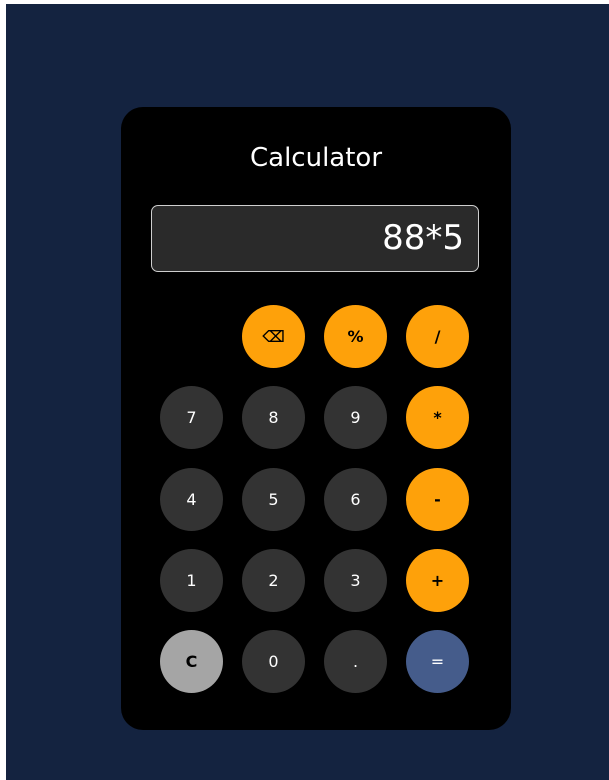 The height and width of the screenshot is (780, 609). Describe the element at coordinates (191, 580) in the screenshot. I see `digit-1-button: 1` at that location.